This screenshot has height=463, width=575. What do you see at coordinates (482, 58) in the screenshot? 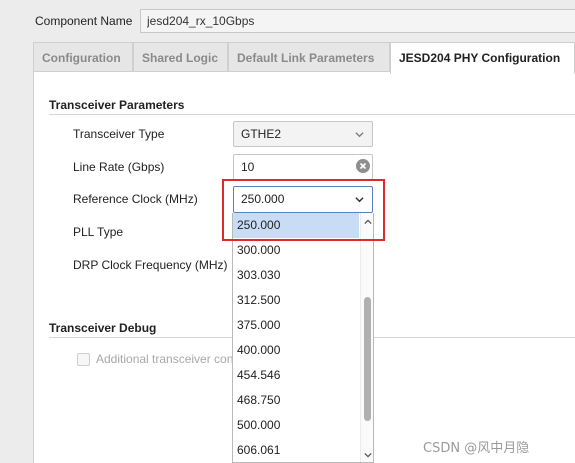
I see `tab-jesd204-phy-configuration: JESD204 PHY Configuration` at bounding box center [482, 58].